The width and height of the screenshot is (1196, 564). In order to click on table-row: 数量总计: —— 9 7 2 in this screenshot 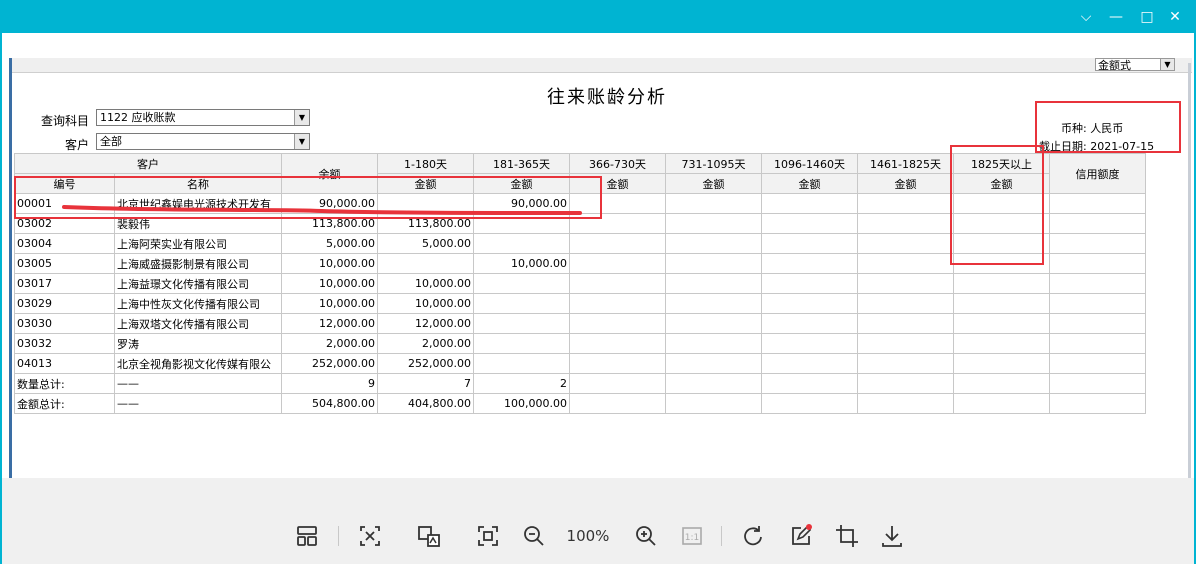, I will do `click(580, 383)`.